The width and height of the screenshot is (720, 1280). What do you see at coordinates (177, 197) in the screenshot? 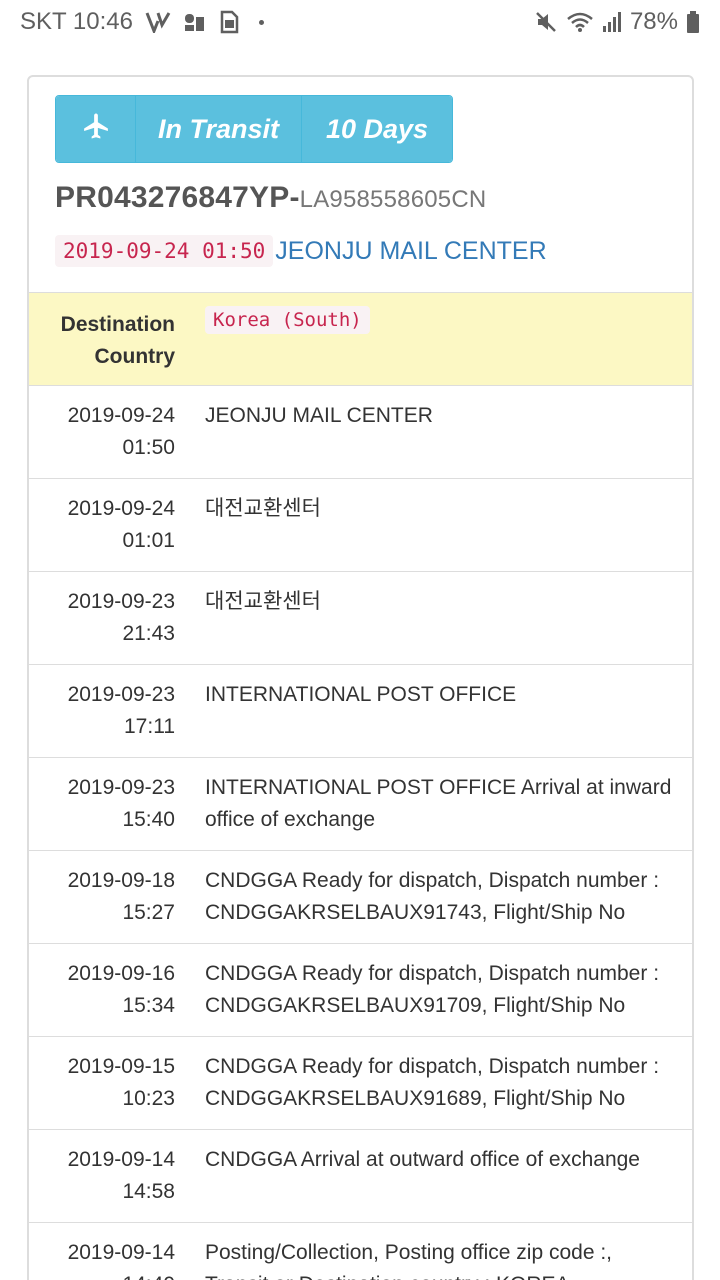
I see `tracking-primary: PR043276847YP-` at bounding box center [177, 197].